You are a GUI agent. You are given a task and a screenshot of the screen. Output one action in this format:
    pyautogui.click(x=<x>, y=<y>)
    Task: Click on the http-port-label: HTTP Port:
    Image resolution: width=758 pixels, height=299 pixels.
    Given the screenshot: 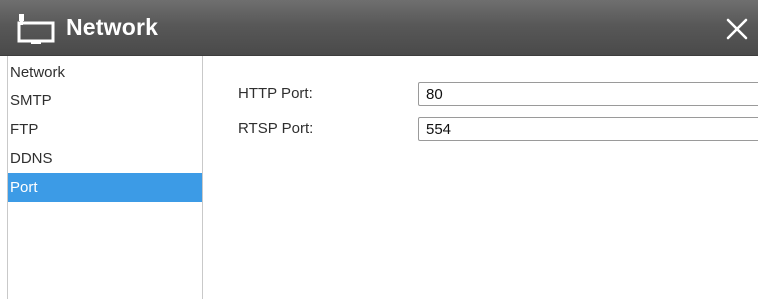 What is the action you would take?
    pyautogui.click(x=275, y=93)
    